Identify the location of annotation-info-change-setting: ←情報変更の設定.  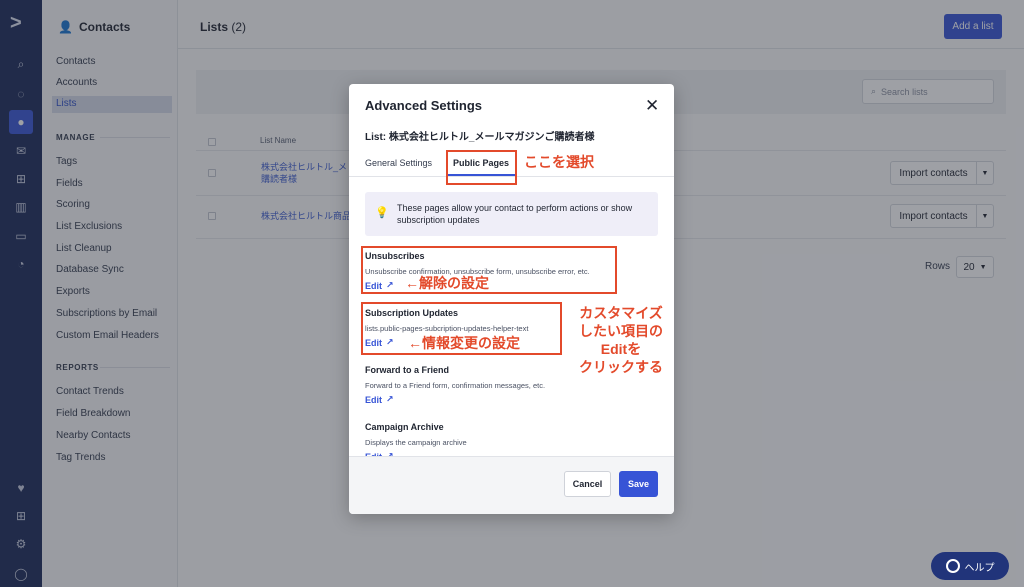
(464, 343).